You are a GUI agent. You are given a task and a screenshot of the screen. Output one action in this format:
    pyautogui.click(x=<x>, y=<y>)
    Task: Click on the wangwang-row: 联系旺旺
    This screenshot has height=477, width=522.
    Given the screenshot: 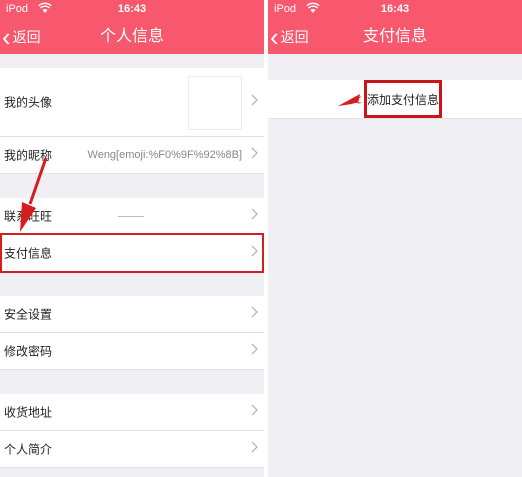 What is the action you would take?
    pyautogui.click(x=132, y=216)
    